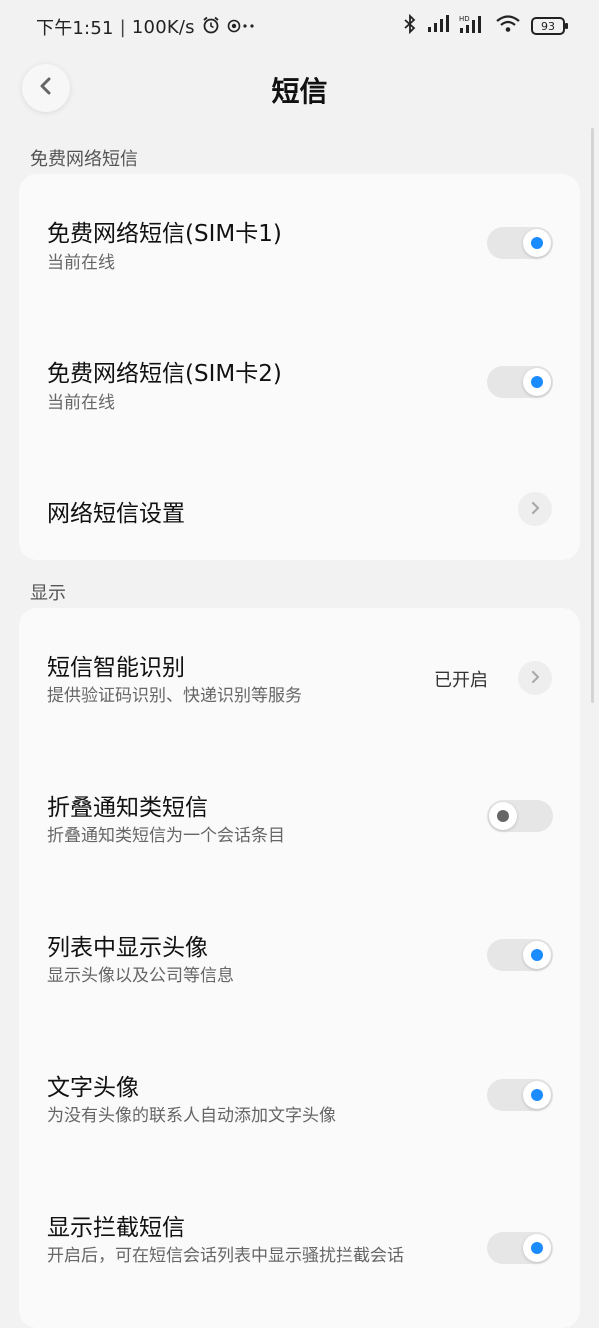  I want to click on row-free-sms-sim1: 免费网络短信(SIM卡1) 当前在线, so click(299, 244).